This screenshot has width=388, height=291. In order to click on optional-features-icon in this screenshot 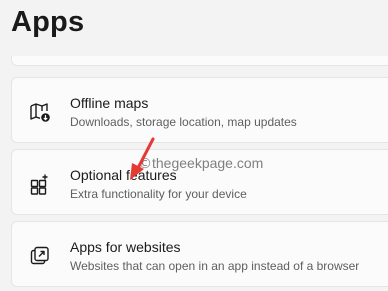, I will do `click(40, 184)`.